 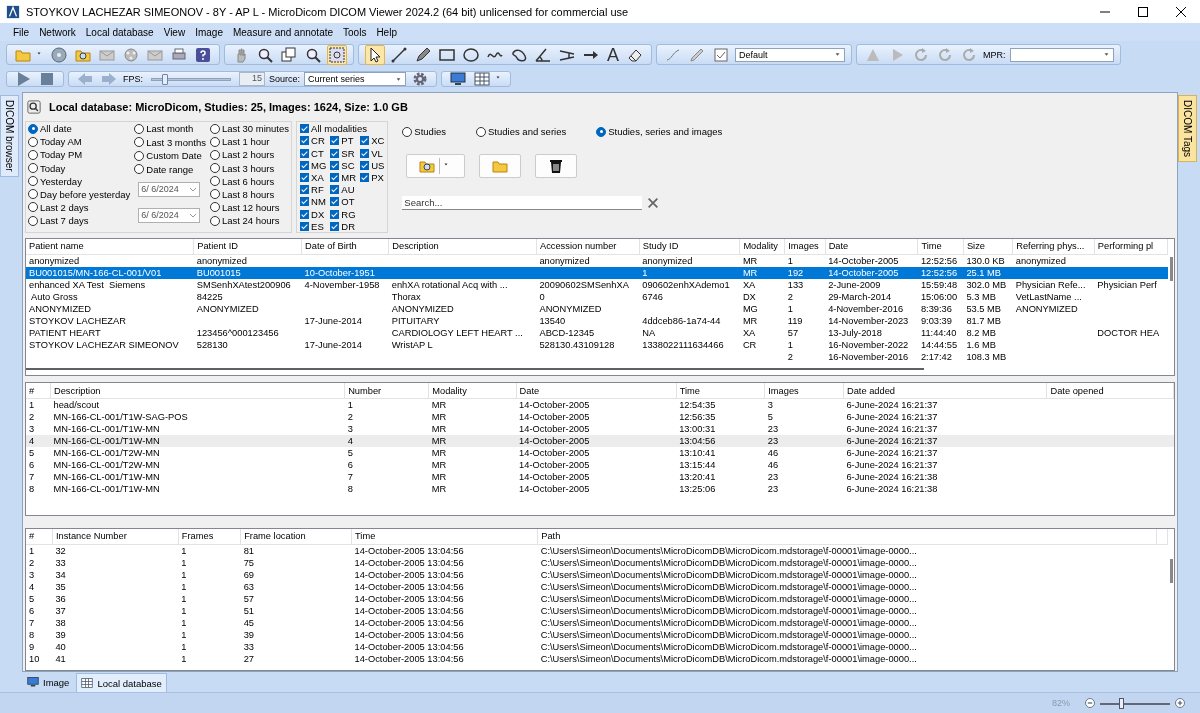 I want to click on radio-option: Today, so click(x=79, y=168).